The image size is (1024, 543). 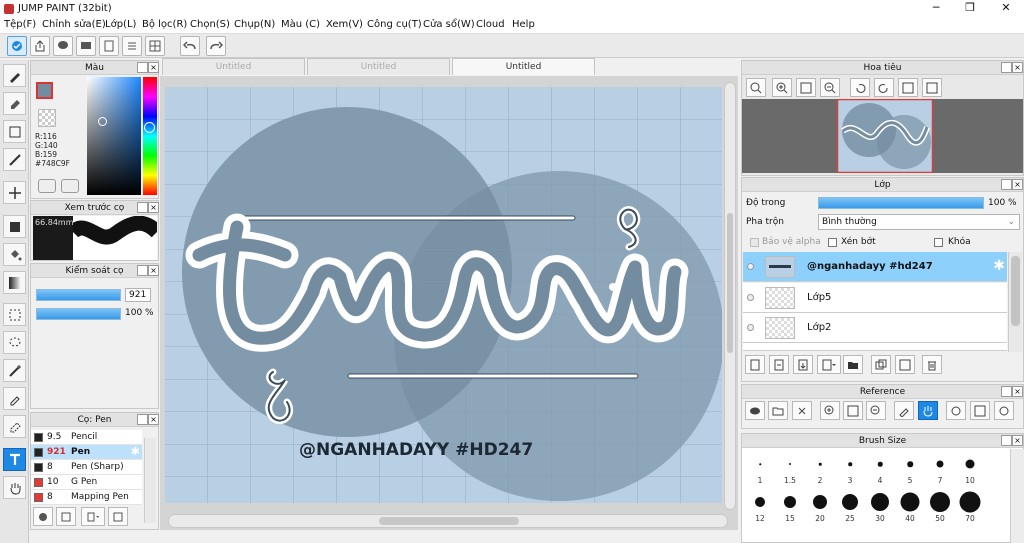 What do you see at coordinates (86, 452) in the screenshot?
I see `pen-item-pen: 921 Pen ✱` at bounding box center [86, 452].